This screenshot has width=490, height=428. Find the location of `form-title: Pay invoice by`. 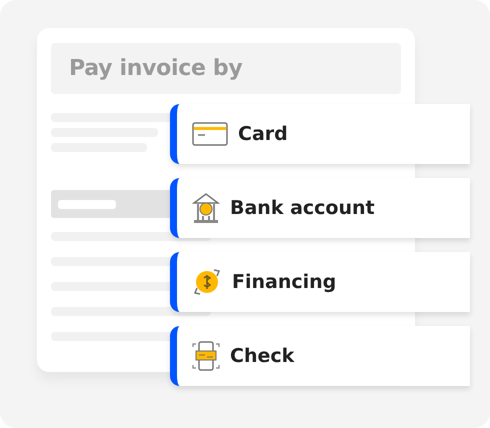

form-title: Pay invoice by is located at coordinates (226, 68).